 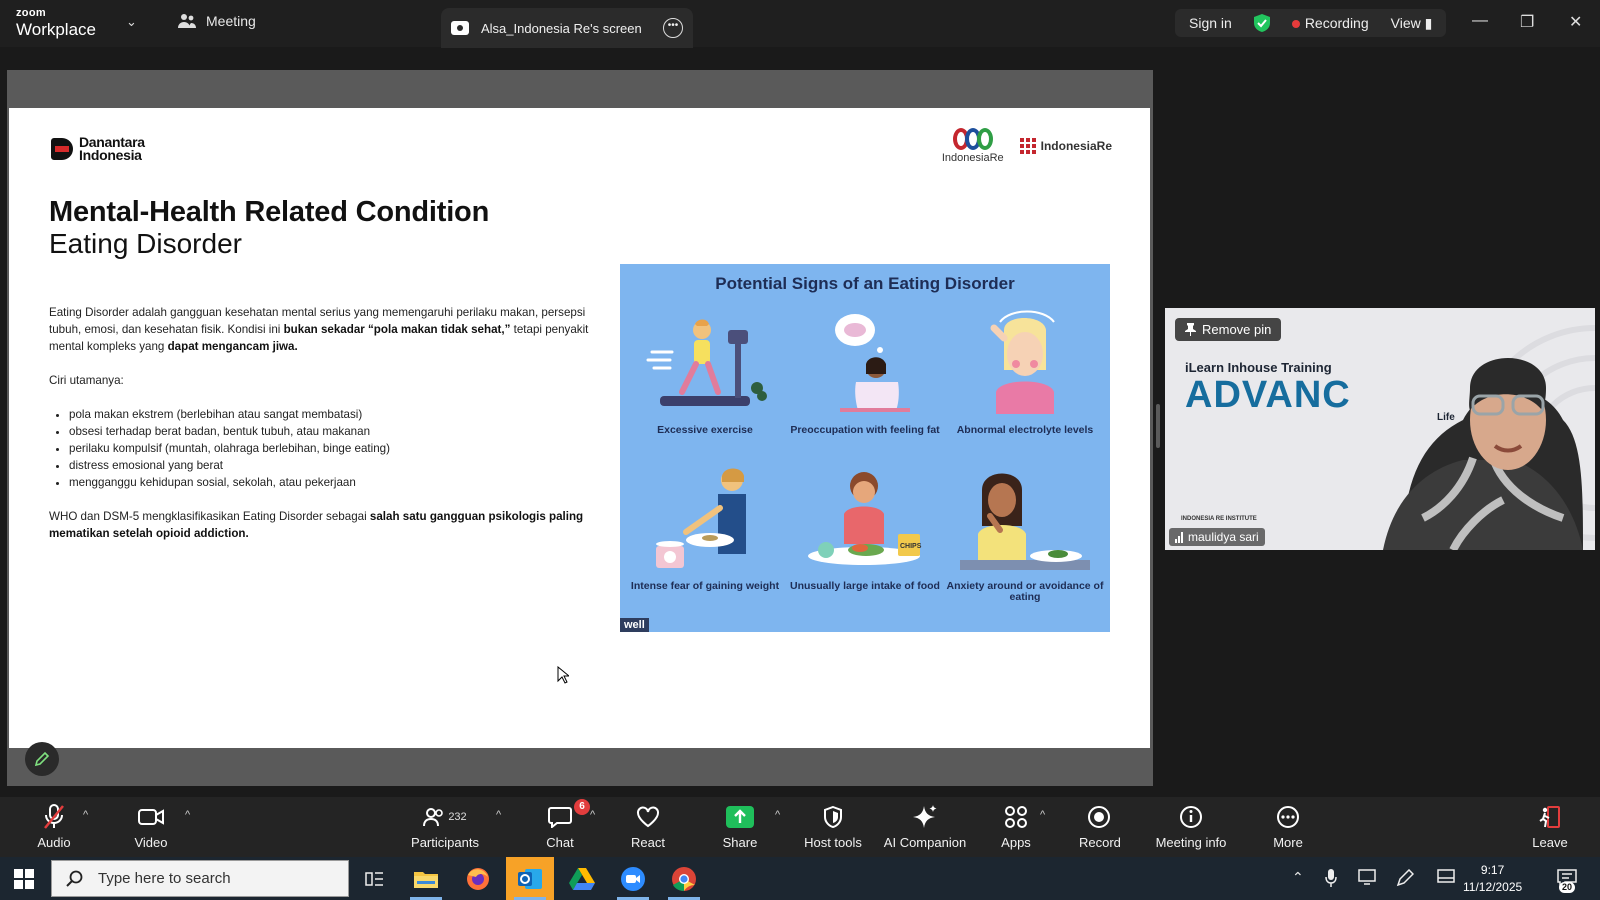 I want to click on danantara-logo-text: Danantara Indonesia, so click(x=112, y=148).